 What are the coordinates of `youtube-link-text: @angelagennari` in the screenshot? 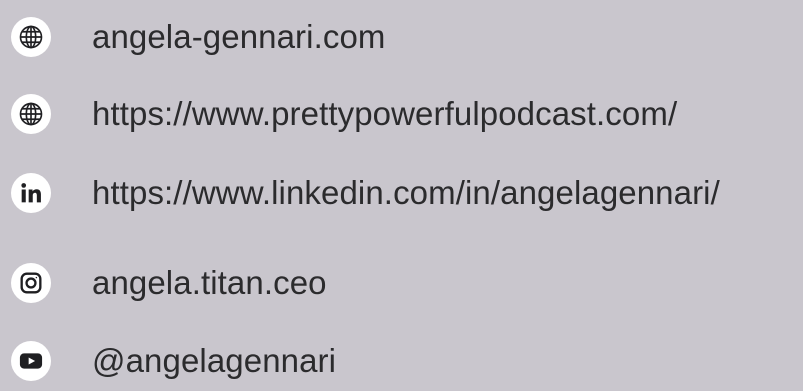 It's located at (214, 360).